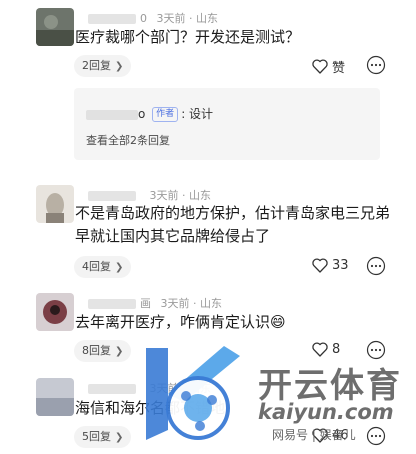 The height and width of the screenshot is (454, 416). Describe the element at coordinates (314, 435) in the screenshot. I see `watermark-credit: 网易号 | 娱音儿` at that location.